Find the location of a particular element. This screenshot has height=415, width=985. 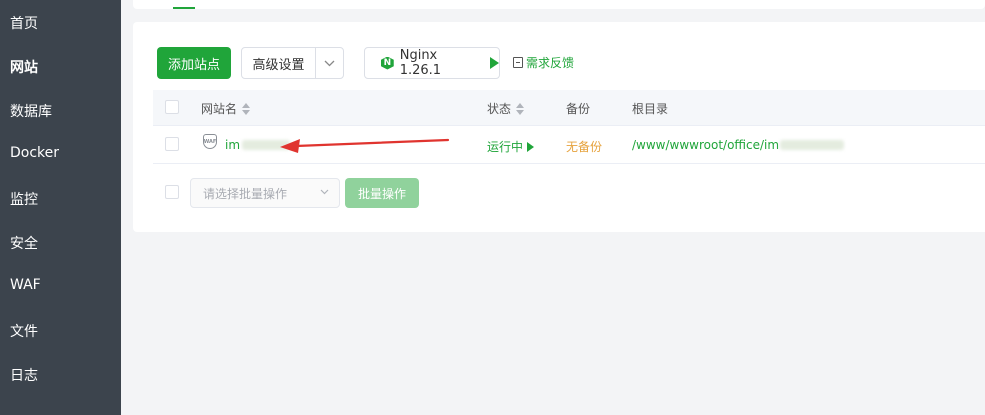

sidebar-item-waf: WAF is located at coordinates (25, 285).